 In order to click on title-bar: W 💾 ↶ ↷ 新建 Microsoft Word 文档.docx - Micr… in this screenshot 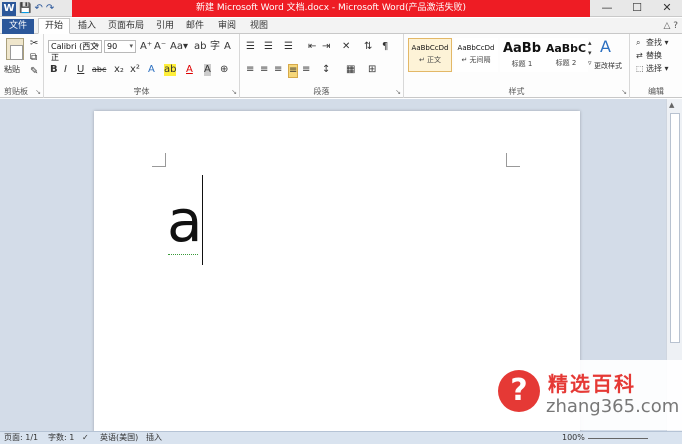, I will do `click(341, 8)`.